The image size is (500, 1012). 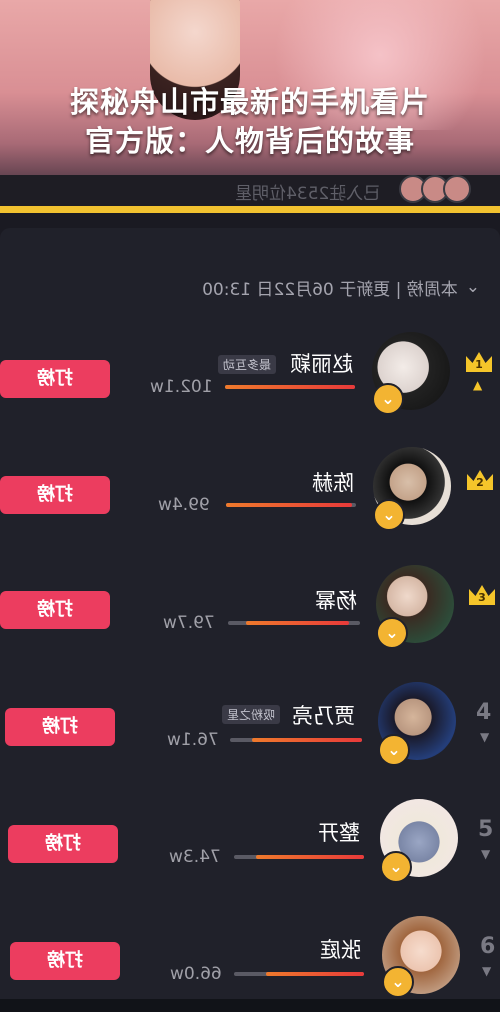 I want to click on rank-number: 5, so click(x=486, y=829).